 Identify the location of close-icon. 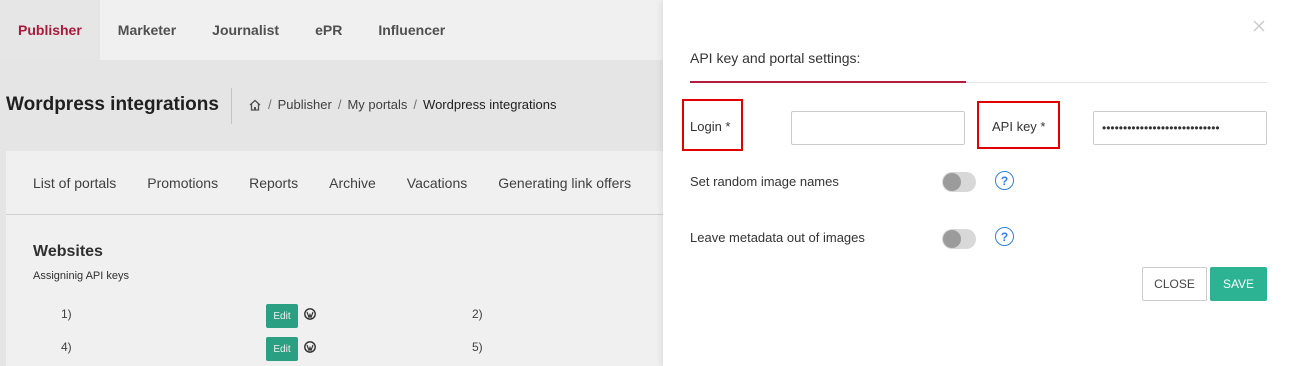
(1259, 26).